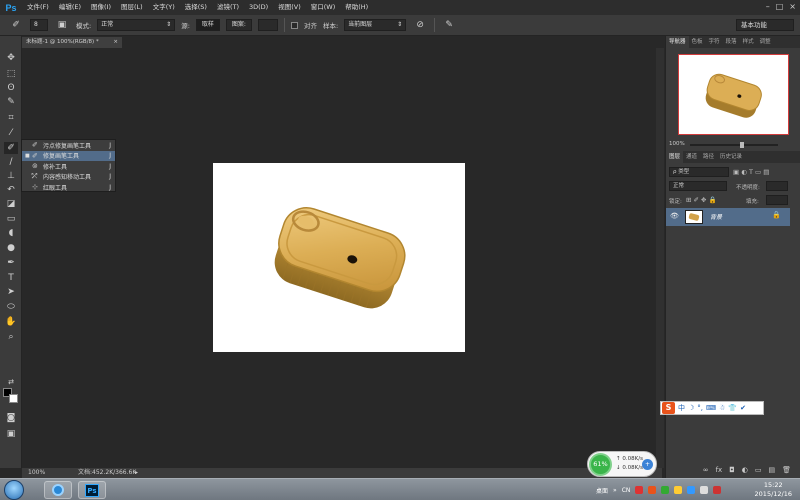 The height and width of the screenshot is (500, 800). I want to click on ignore-adjustment-icon: ⊘, so click(420, 25).